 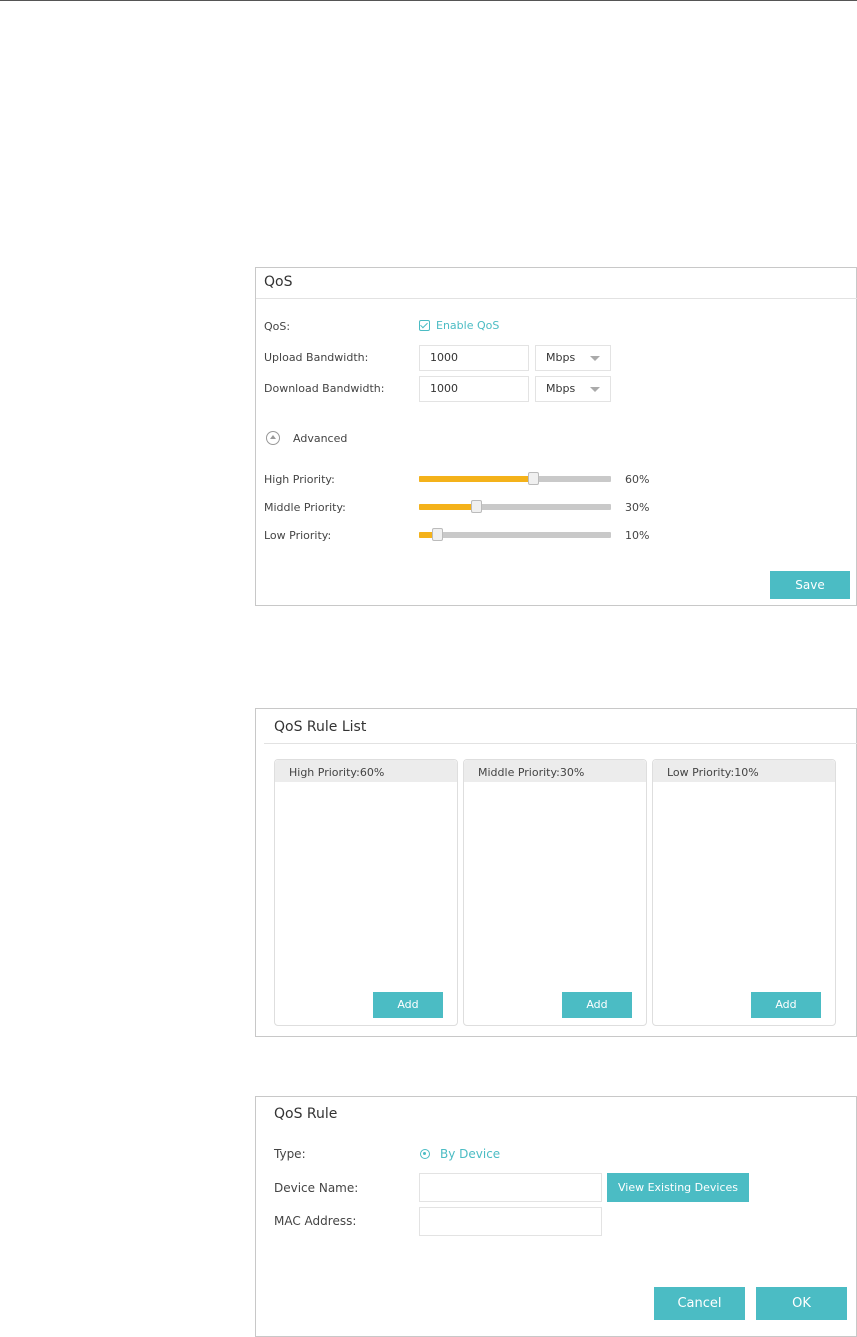 What do you see at coordinates (299, 479) in the screenshot?
I see `high-priority-label: High Priority:` at bounding box center [299, 479].